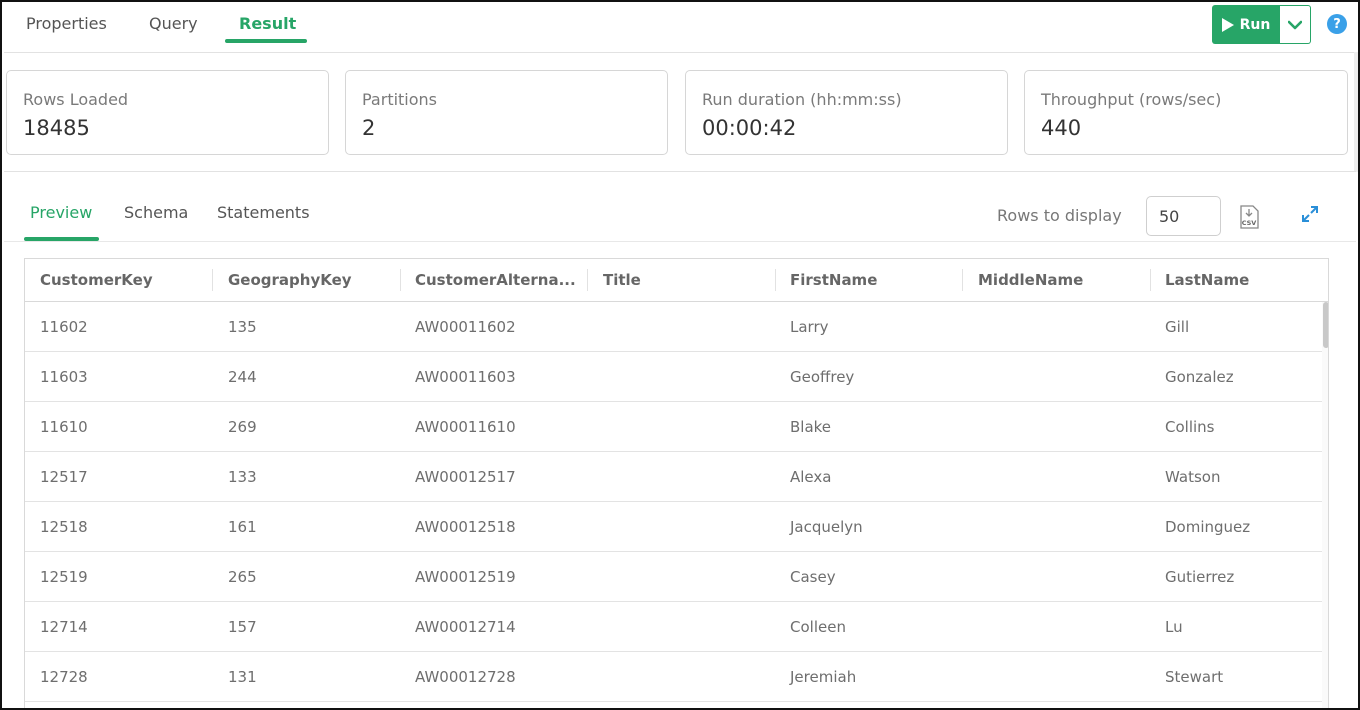 The height and width of the screenshot is (710, 1360). Describe the element at coordinates (64, 577) in the screenshot. I see `table-cell: 12519` at that location.